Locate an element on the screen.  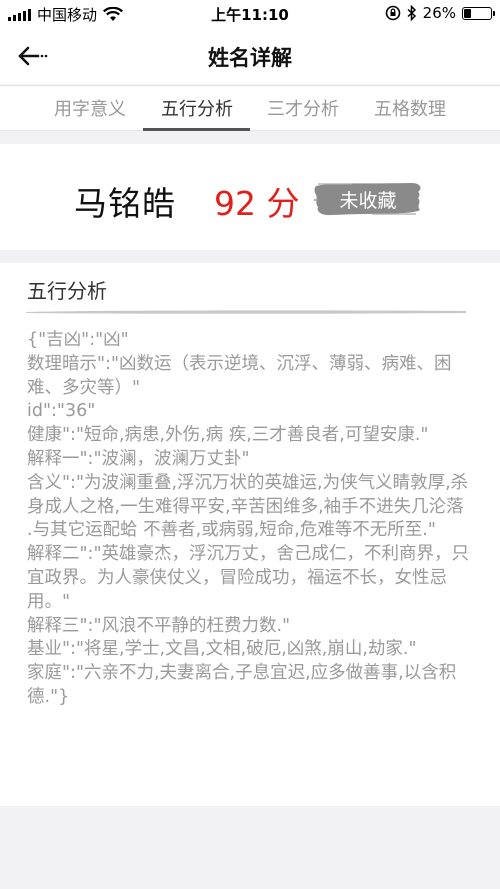
favorite-label: 未收藏 is located at coordinates (368, 200).